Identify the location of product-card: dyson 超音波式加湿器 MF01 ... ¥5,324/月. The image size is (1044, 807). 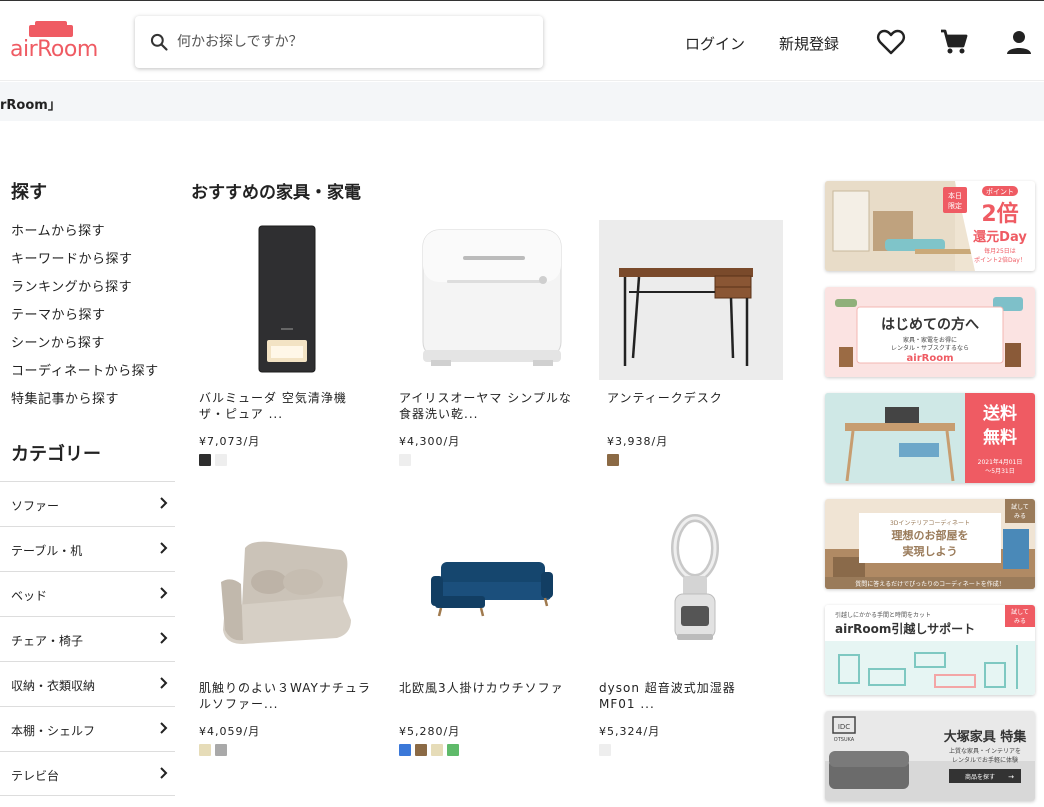
(683, 635).